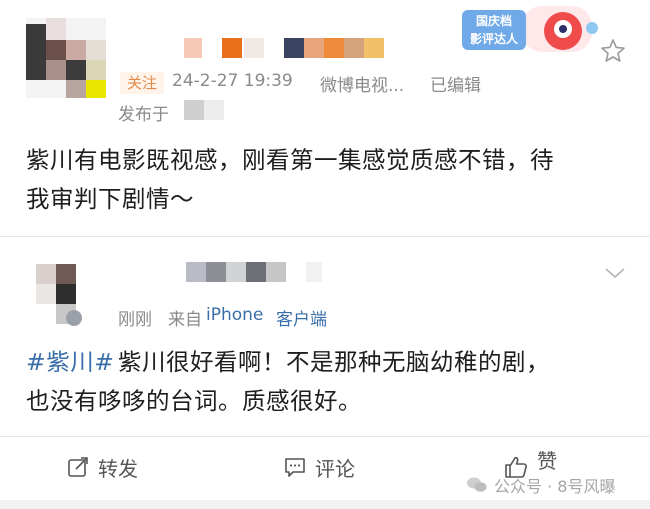  Describe the element at coordinates (547, 460) in the screenshot. I see `like-label: 赞` at that location.